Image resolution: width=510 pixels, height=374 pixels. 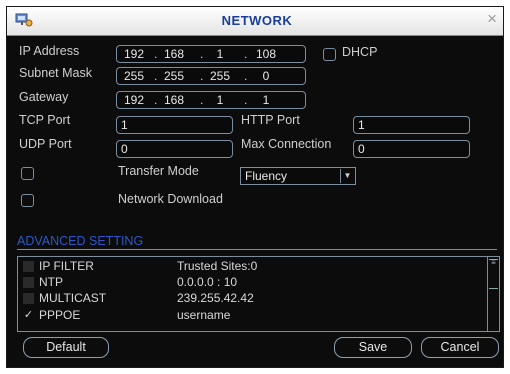 I want to click on row-value: 0.0.0.0 : 10, so click(x=207, y=282).